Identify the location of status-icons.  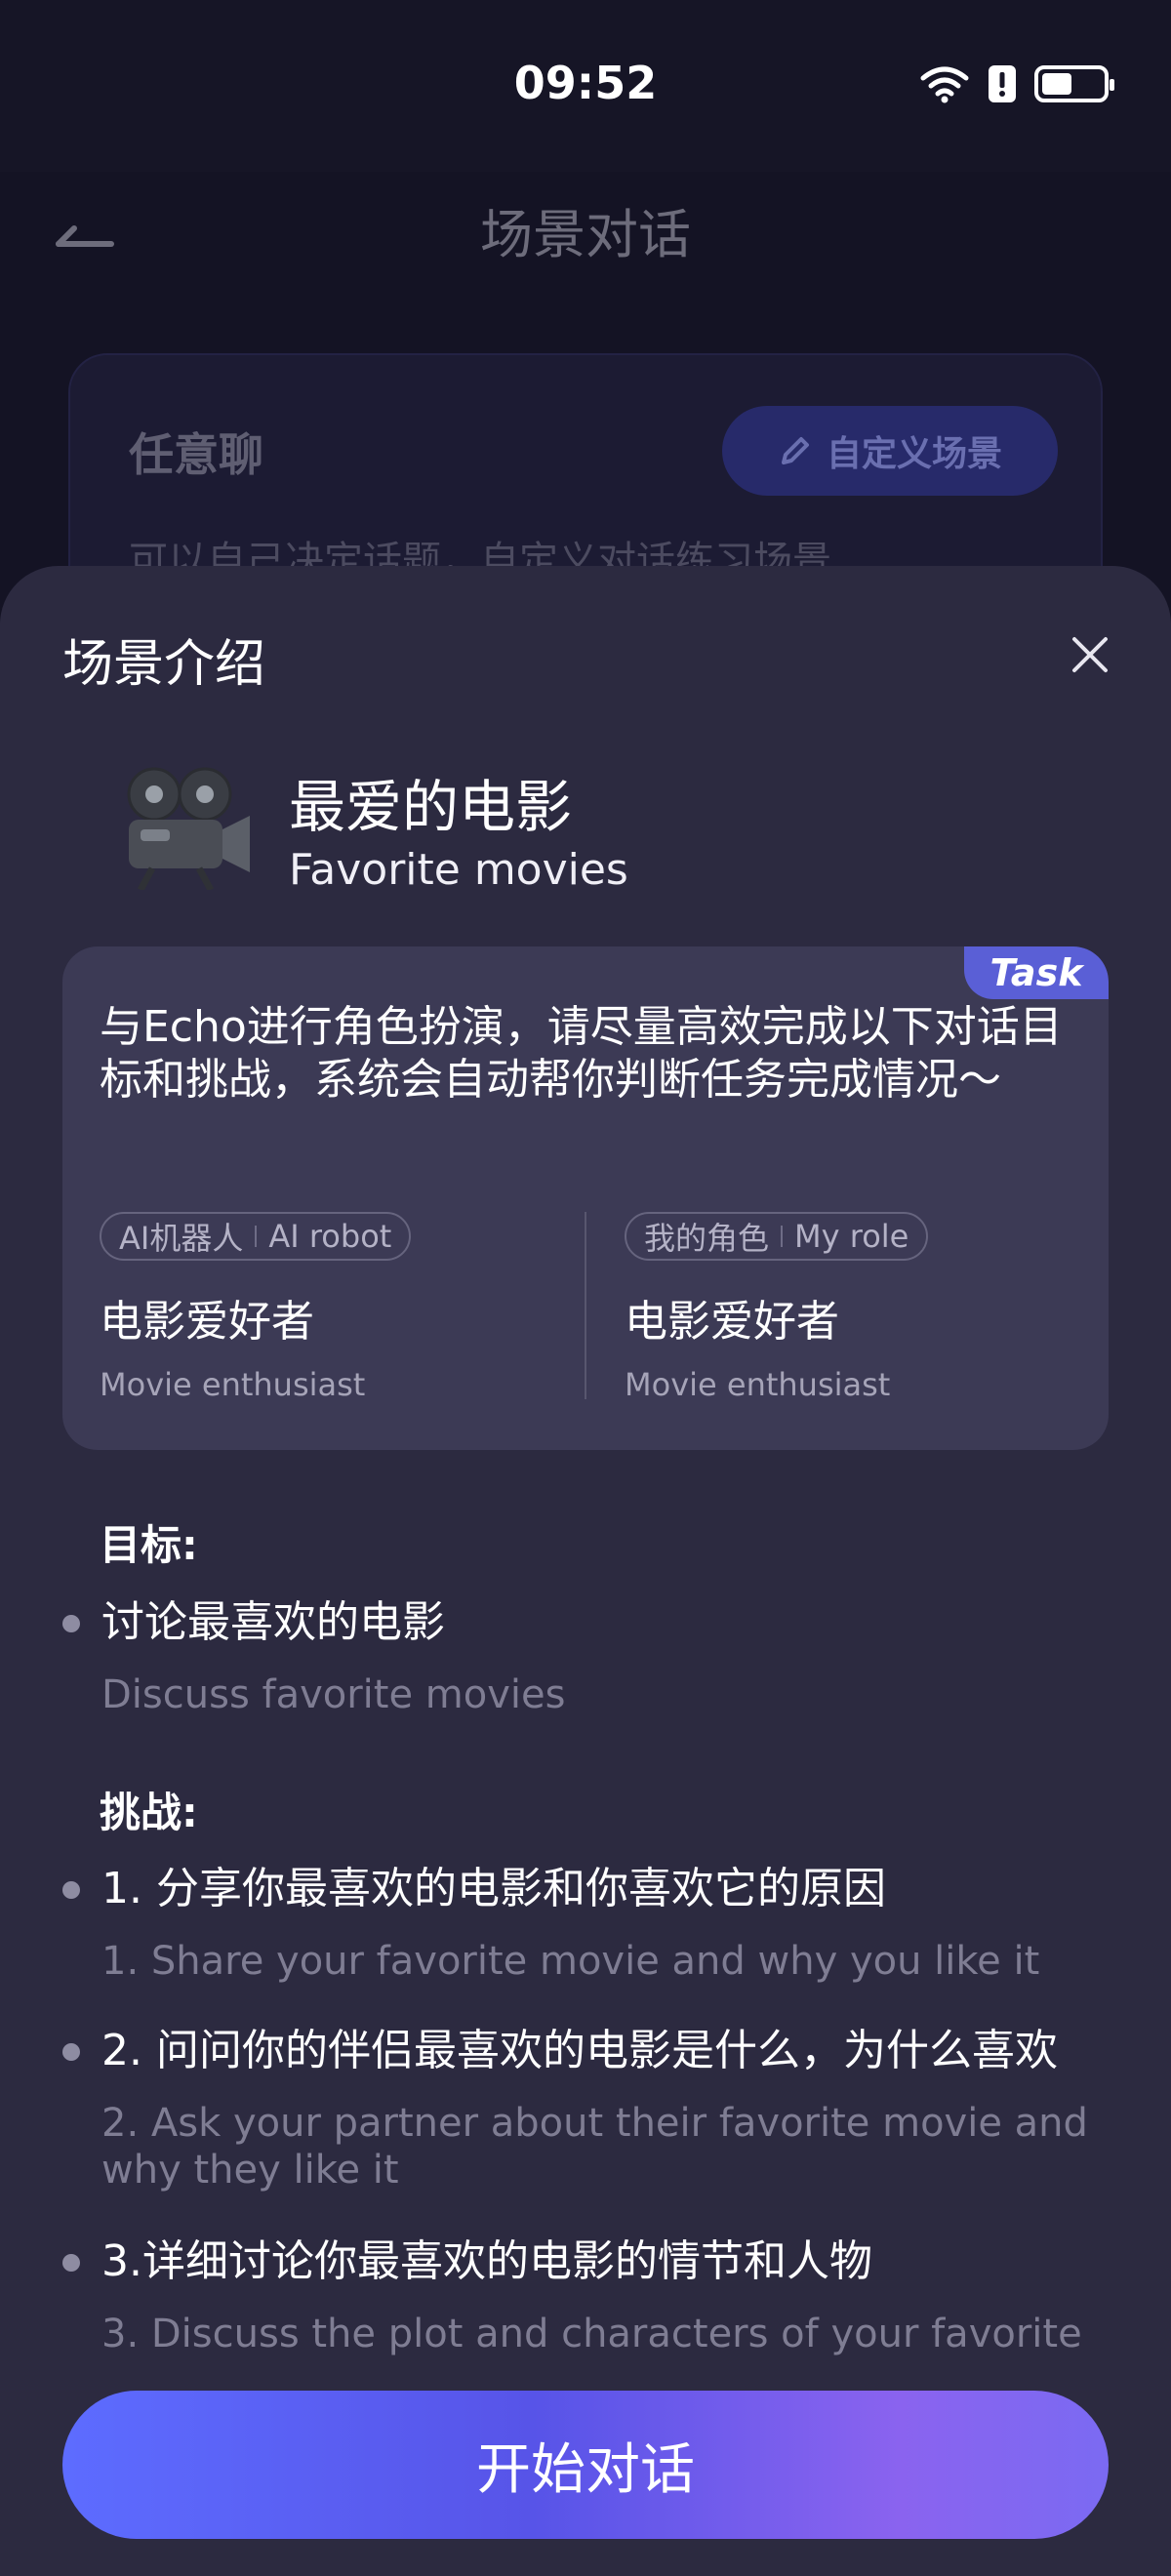
(1016, 83).